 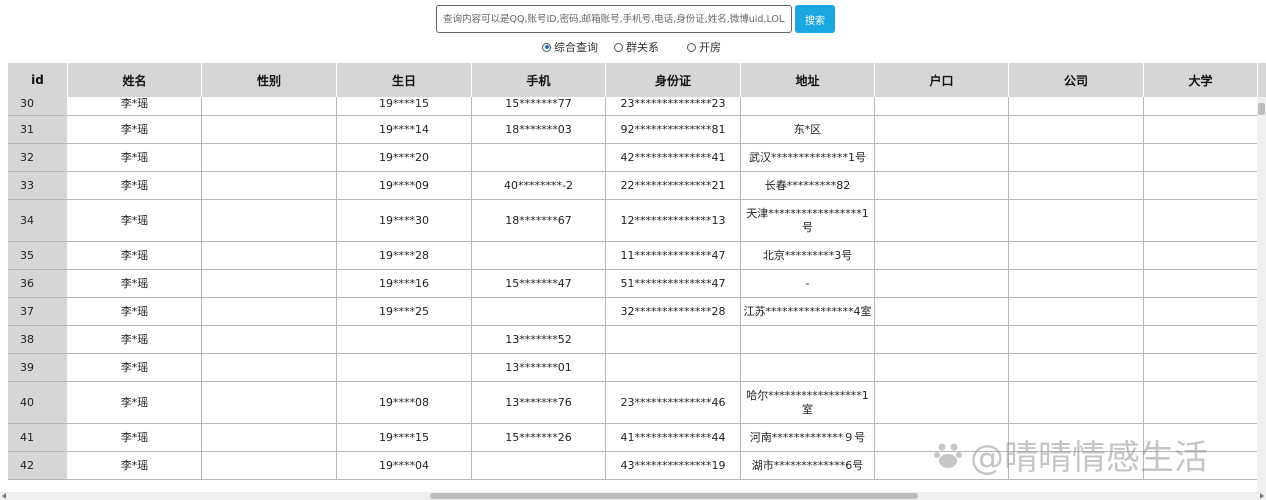 I want to click on radio-comprehensive: 综合查询, so click(x=570, y=47).